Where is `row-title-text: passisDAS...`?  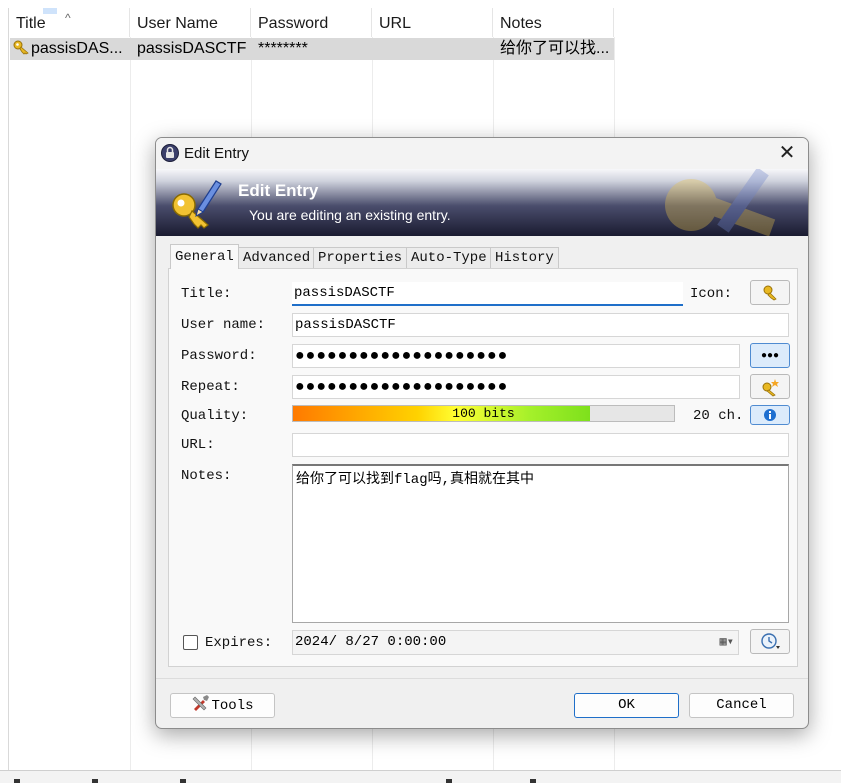
row-title-text: passisDAS... is located at coordinates (77, 48).